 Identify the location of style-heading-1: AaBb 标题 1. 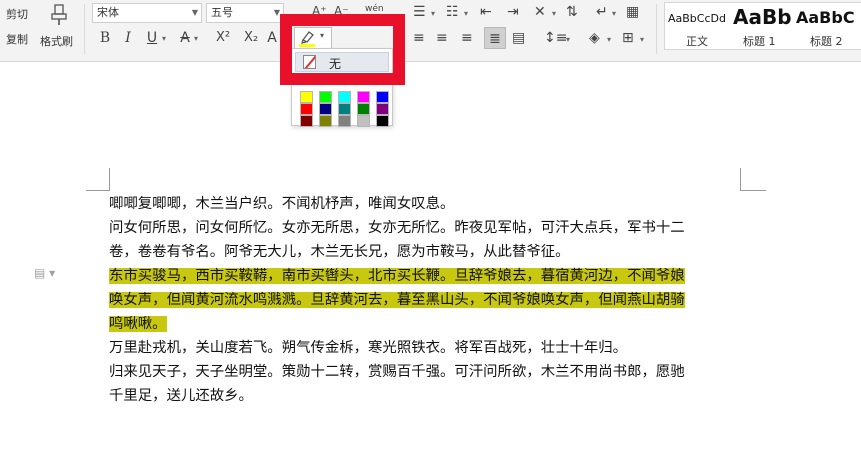
(763, 26).